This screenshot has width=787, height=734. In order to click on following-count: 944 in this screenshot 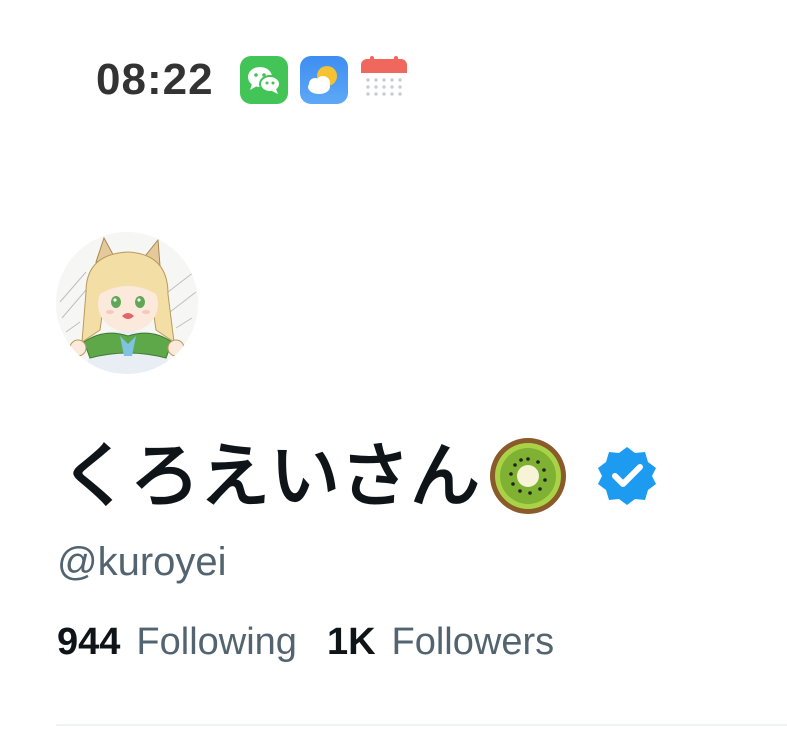, I will do `click(89, 642)`.